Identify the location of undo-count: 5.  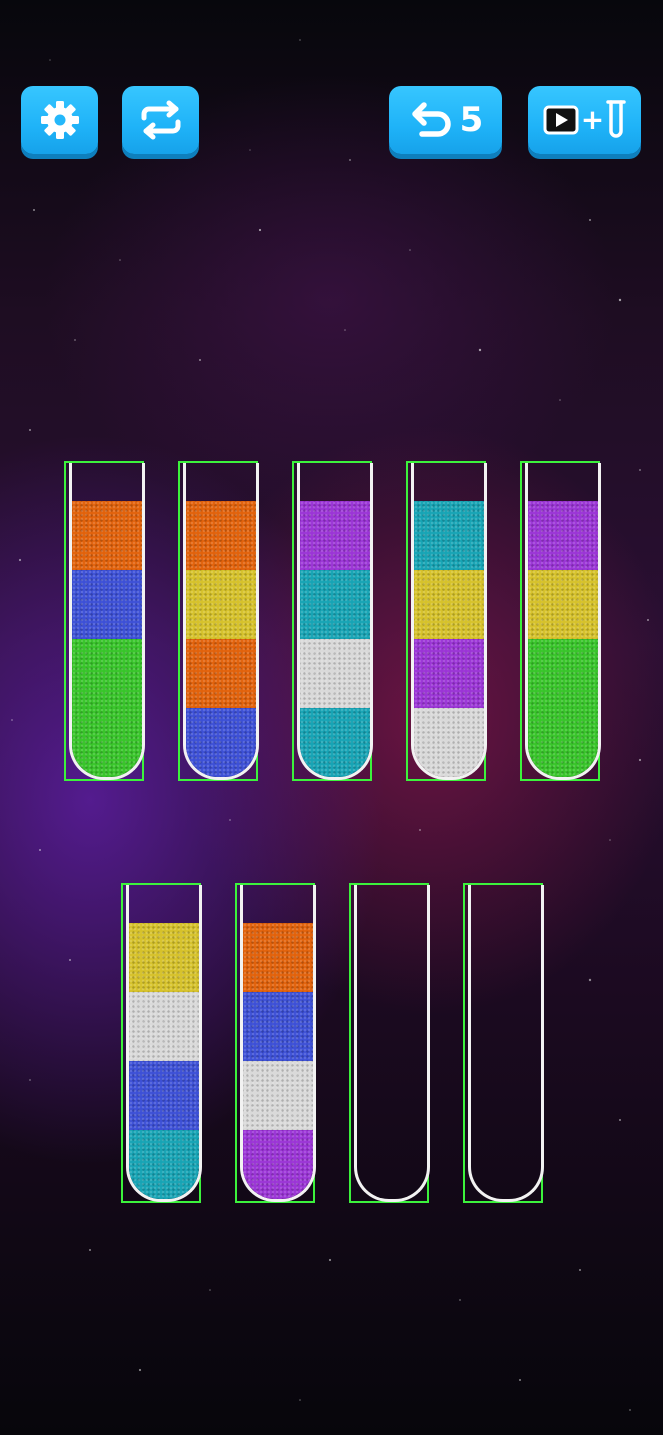
(471, 120).